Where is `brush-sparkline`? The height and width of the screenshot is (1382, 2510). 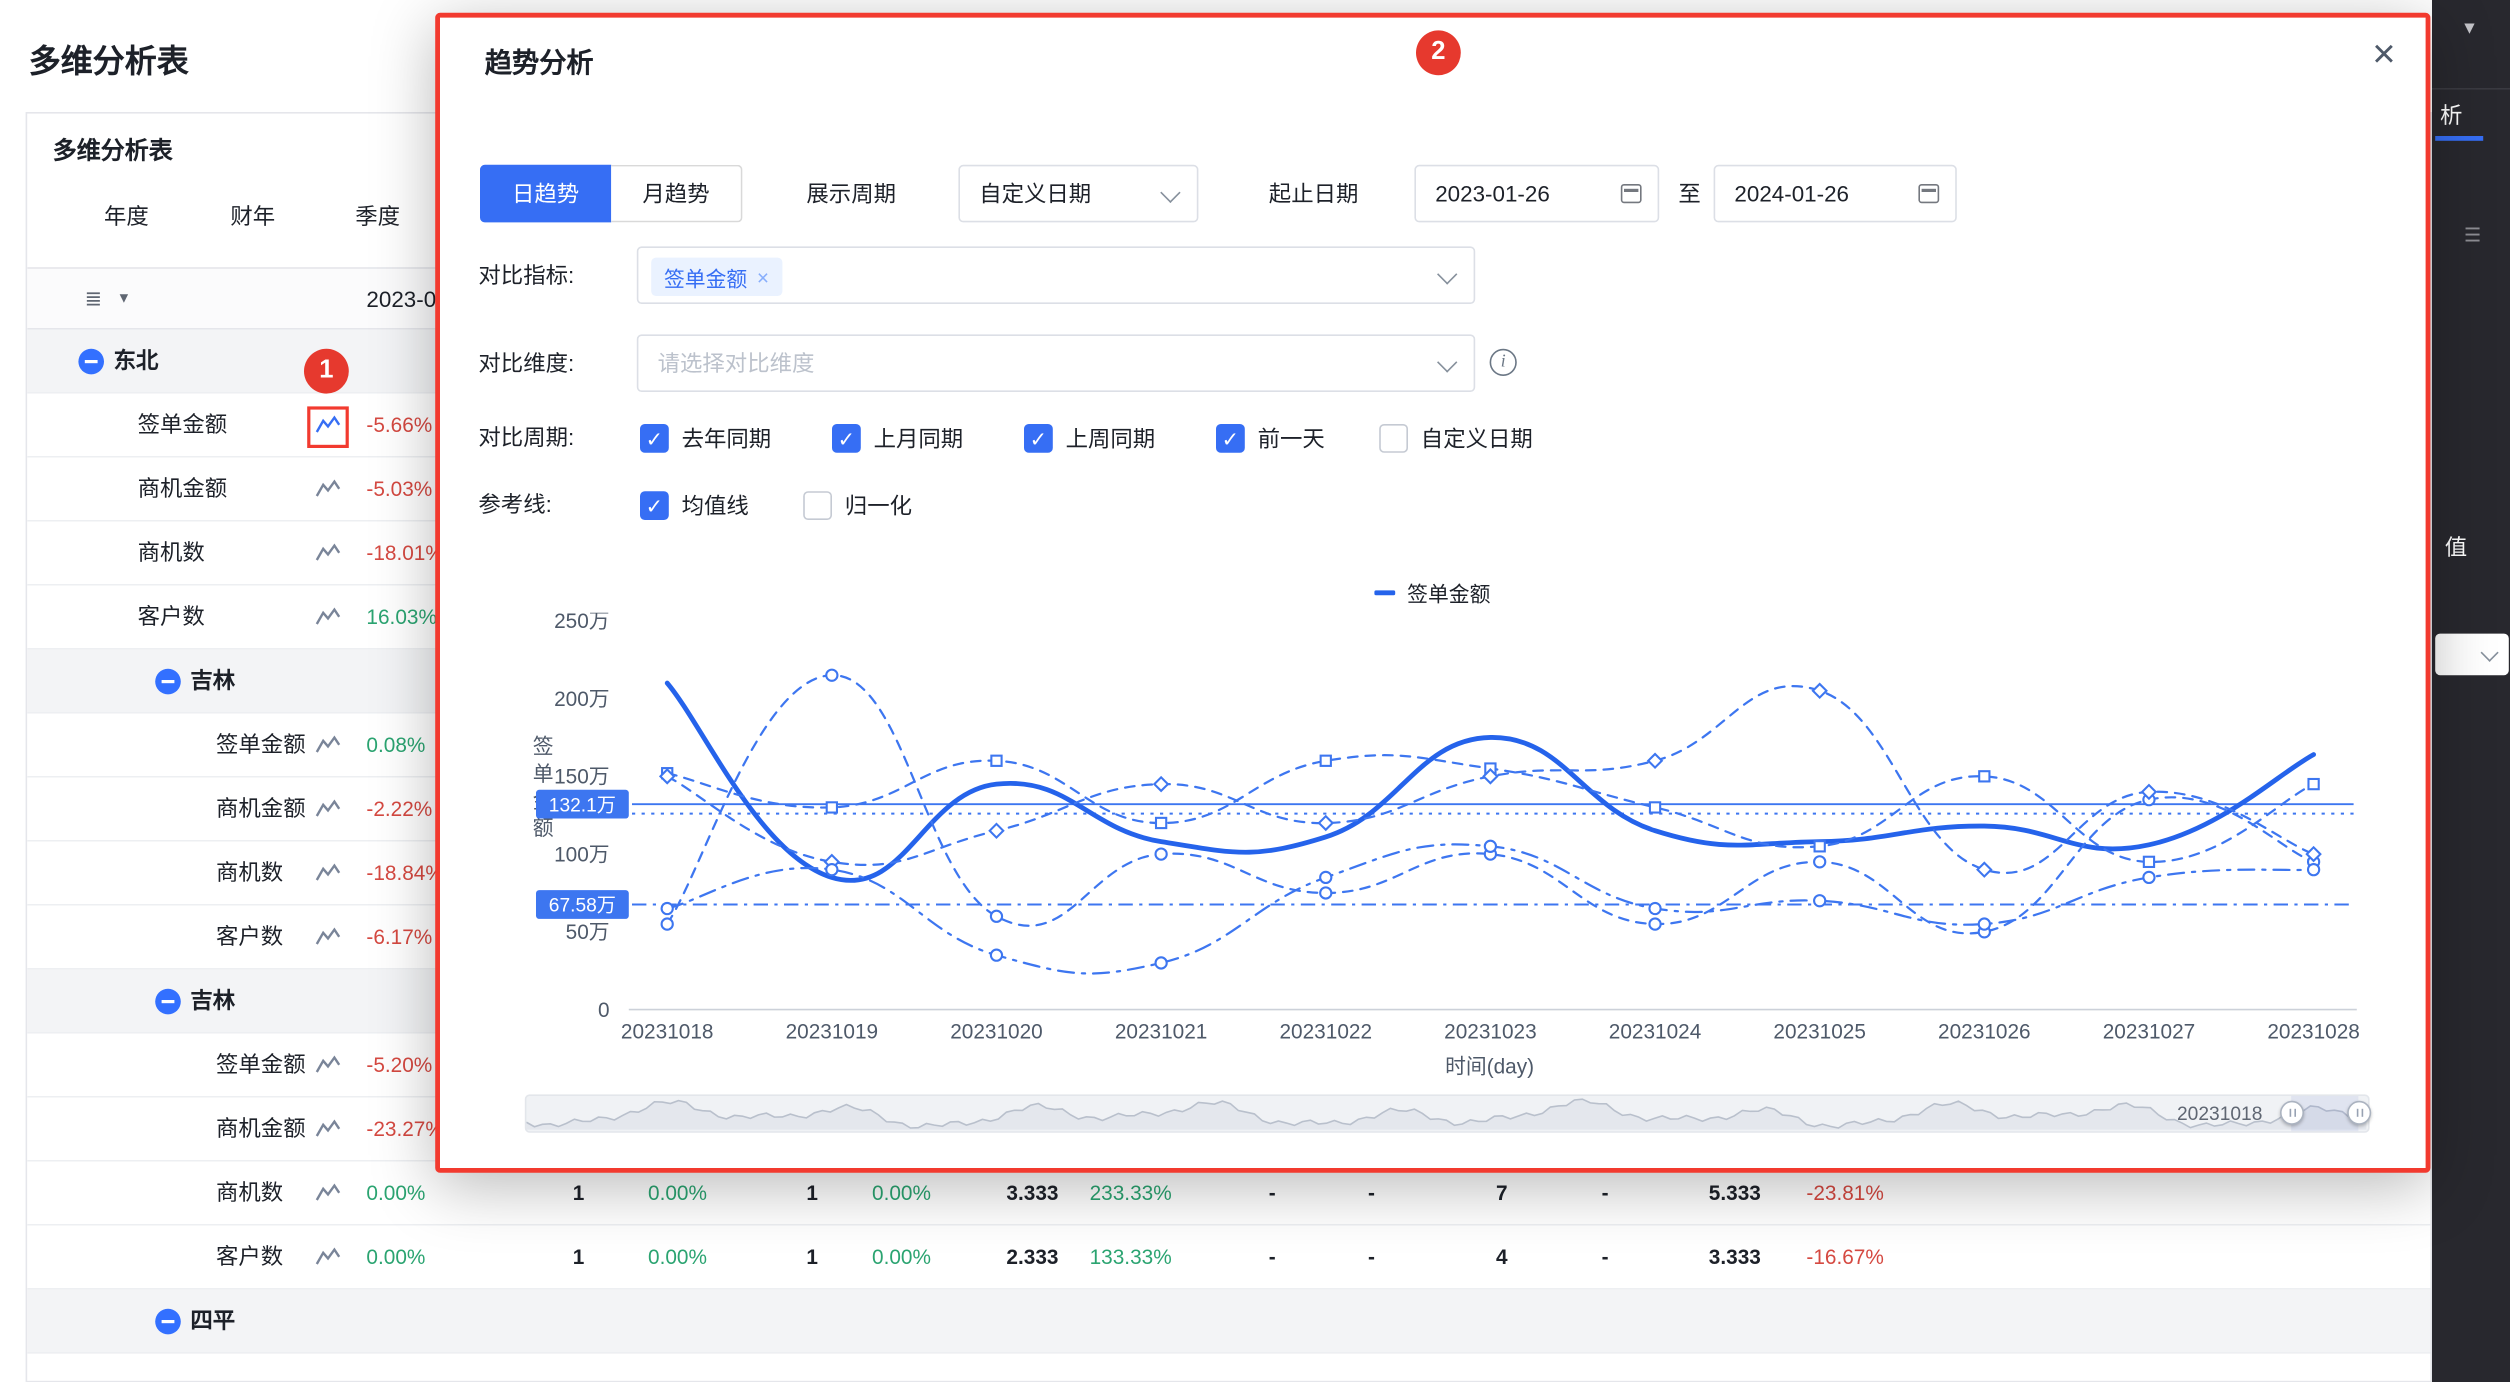 brush-sparkline is located at coordinates (1446, 1114).